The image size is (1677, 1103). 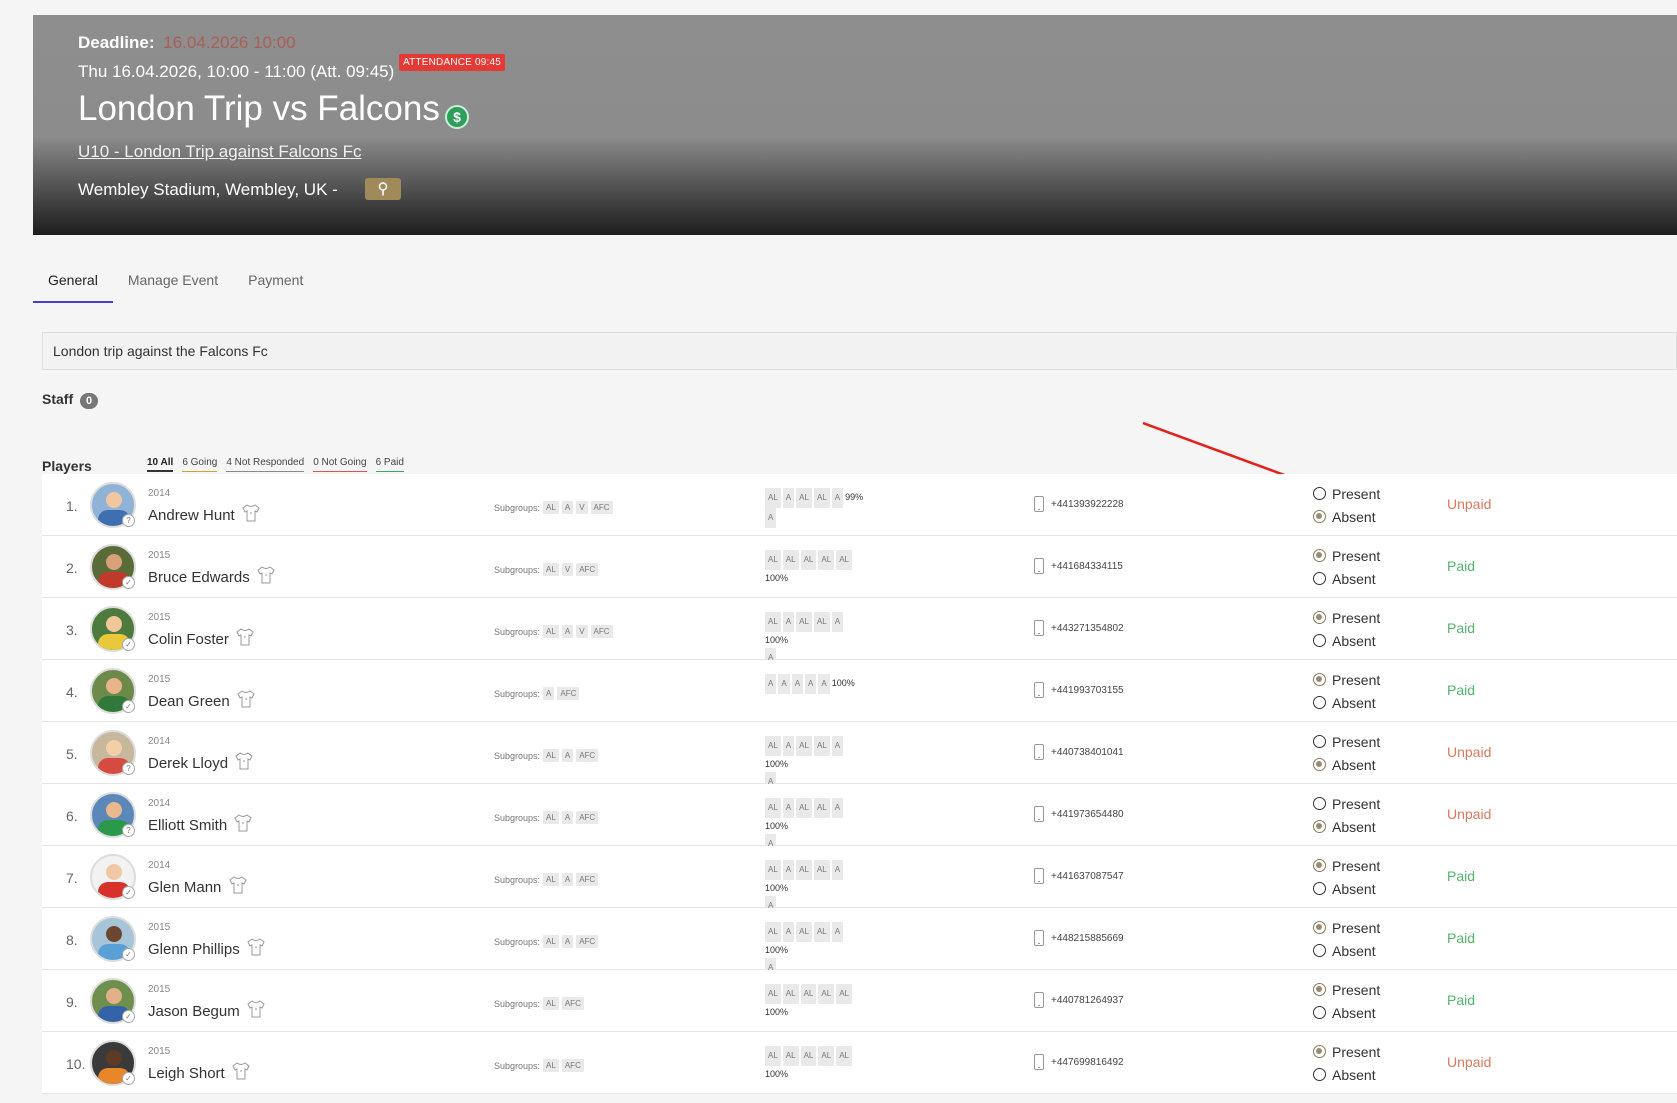 What do you see at coordinates (1087, 690) in the screenshot?
I see `phone-number: +441993703155` at bounding box center [1087, 690].